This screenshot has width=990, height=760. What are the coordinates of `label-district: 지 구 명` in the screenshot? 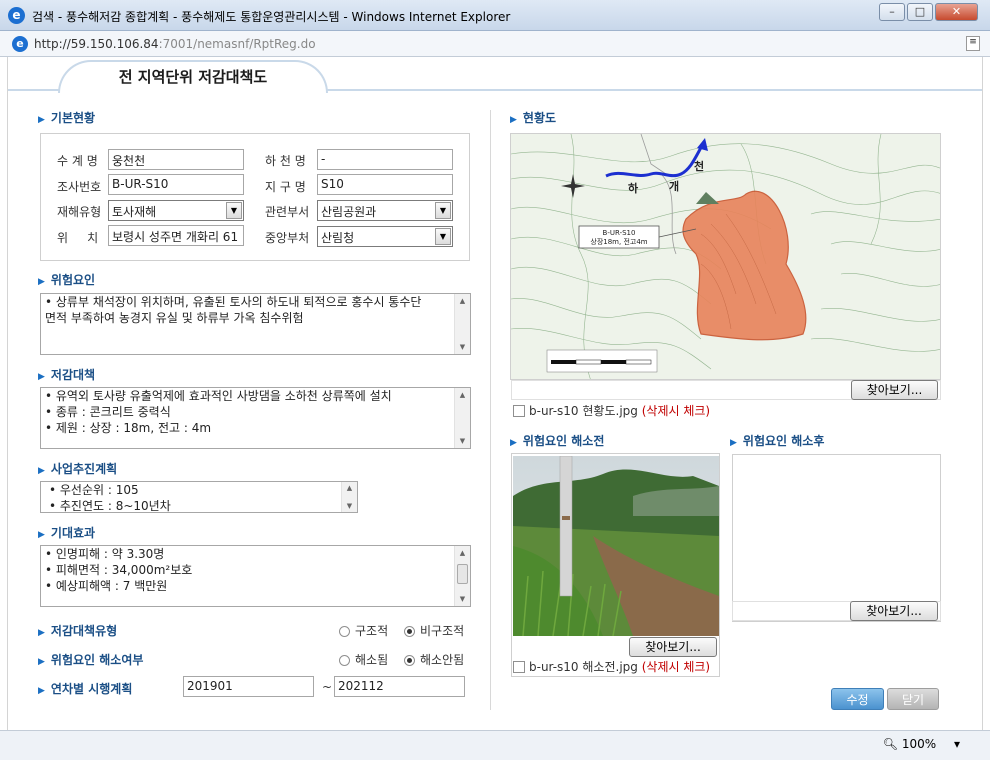 It's located at (285, 187).